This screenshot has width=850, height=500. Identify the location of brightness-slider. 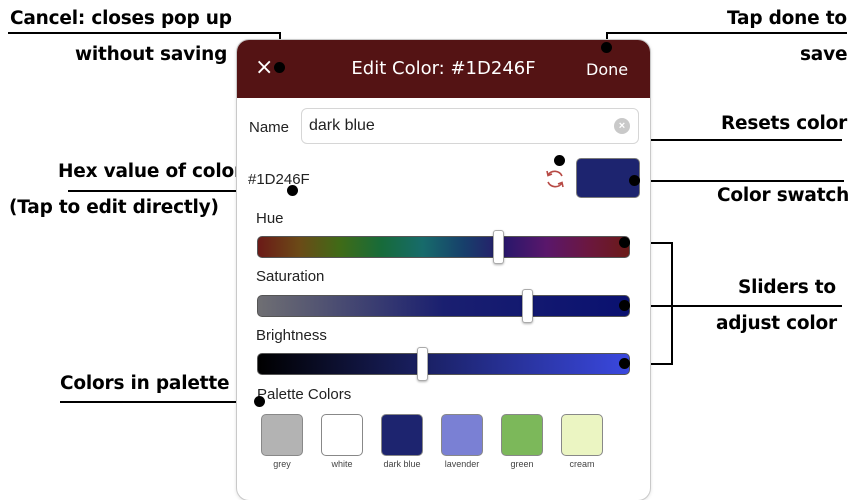
(443, 364).